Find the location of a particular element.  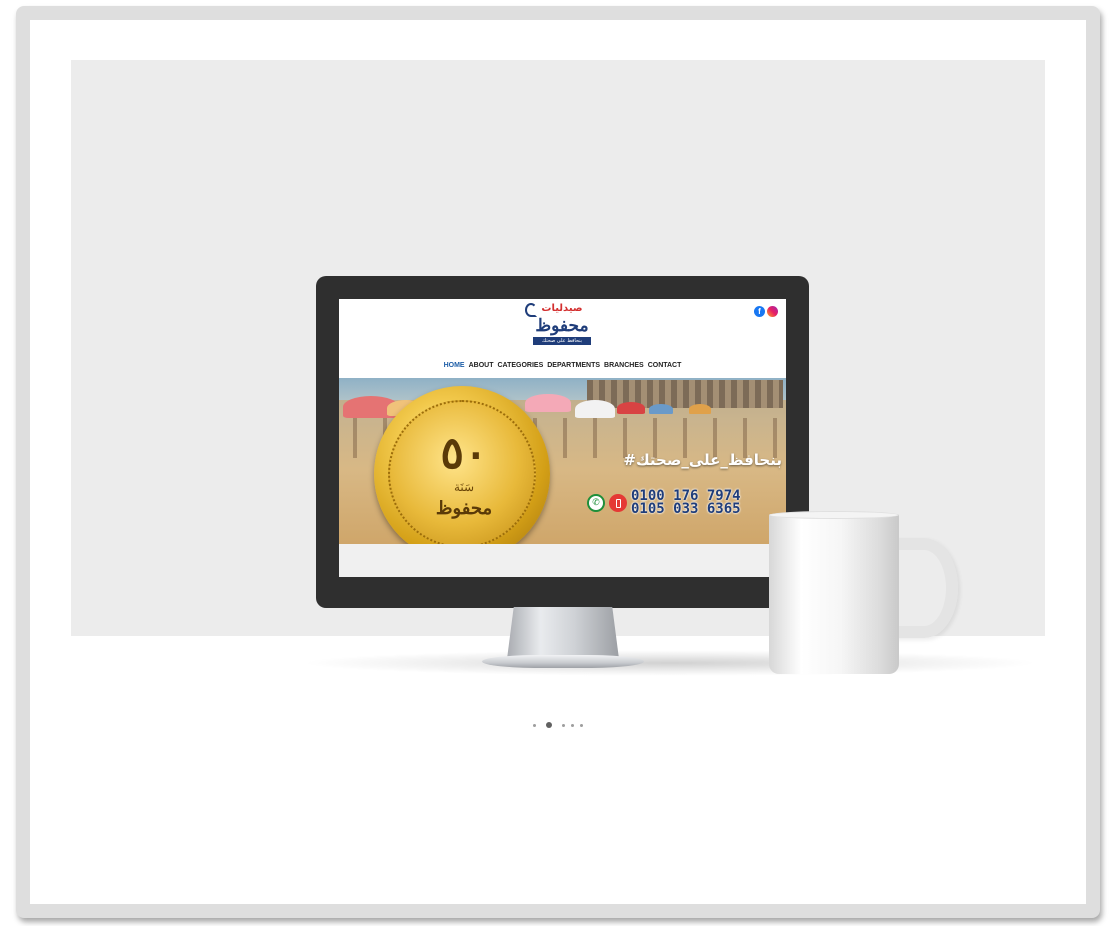

mug-handle is located at coordinates (924, 588).